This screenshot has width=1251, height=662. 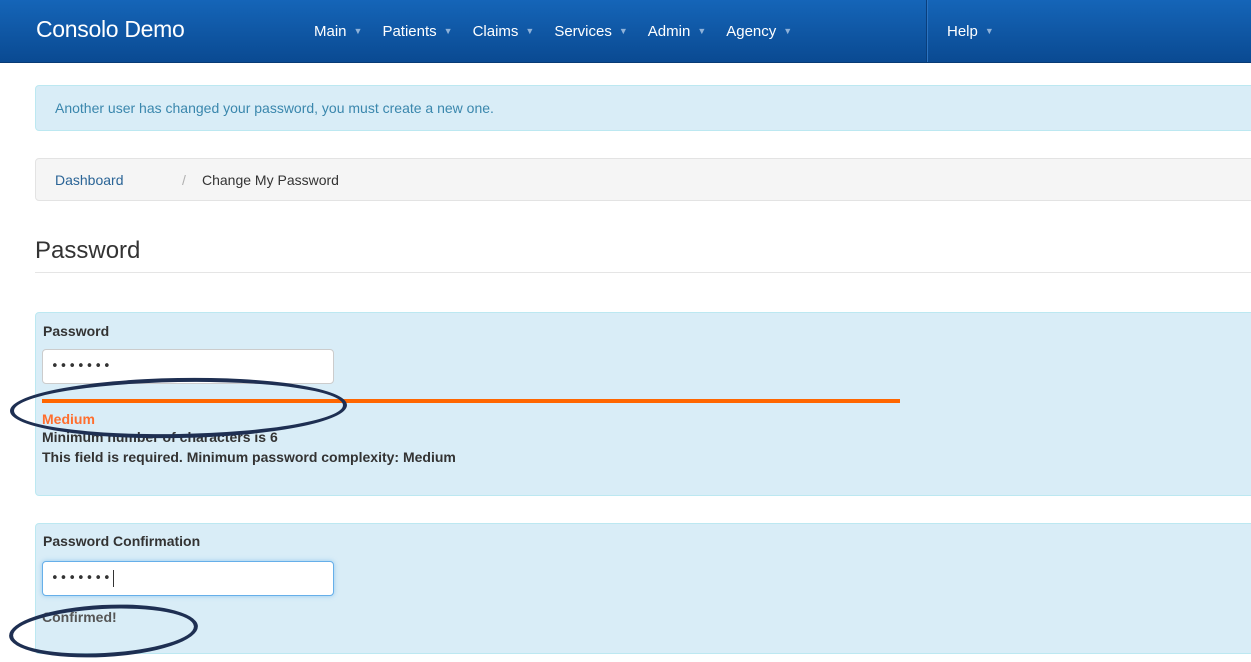 I want to click on nav-item-help: Help ▼, so click(x=970, y=31).